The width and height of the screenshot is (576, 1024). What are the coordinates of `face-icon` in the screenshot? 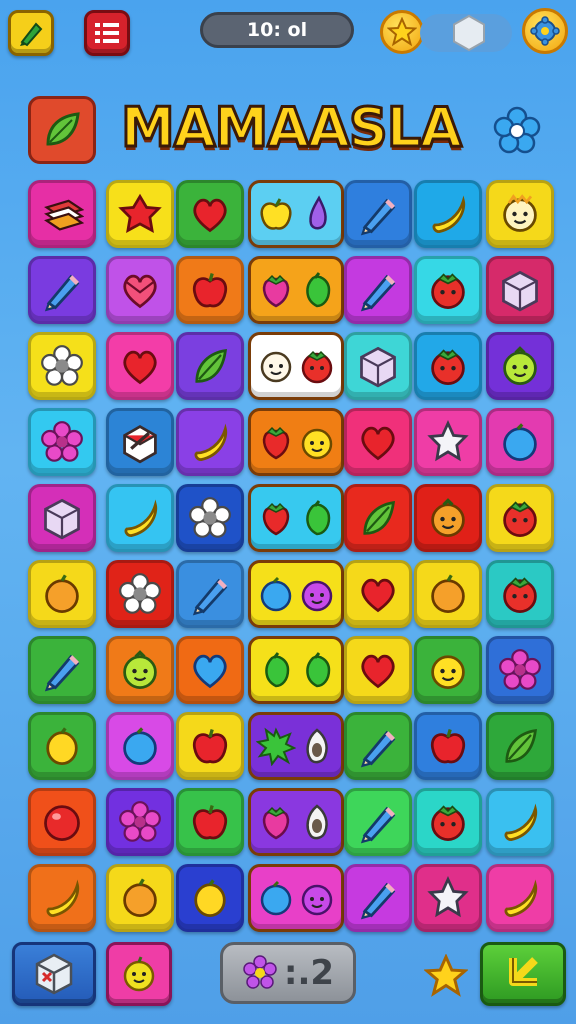 It's located at (520, 213).